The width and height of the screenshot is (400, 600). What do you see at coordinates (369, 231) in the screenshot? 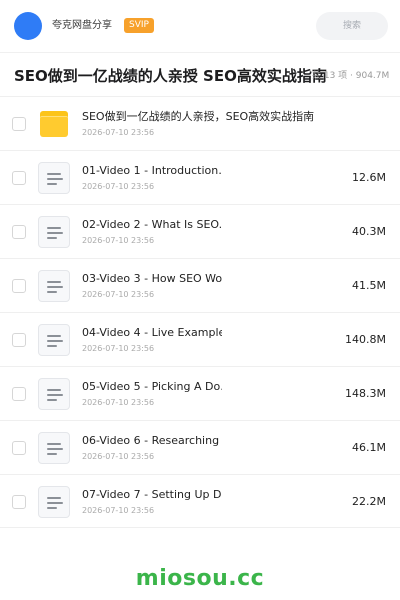
I see `file-size: 40.3M` at bounding box center [369, 231].